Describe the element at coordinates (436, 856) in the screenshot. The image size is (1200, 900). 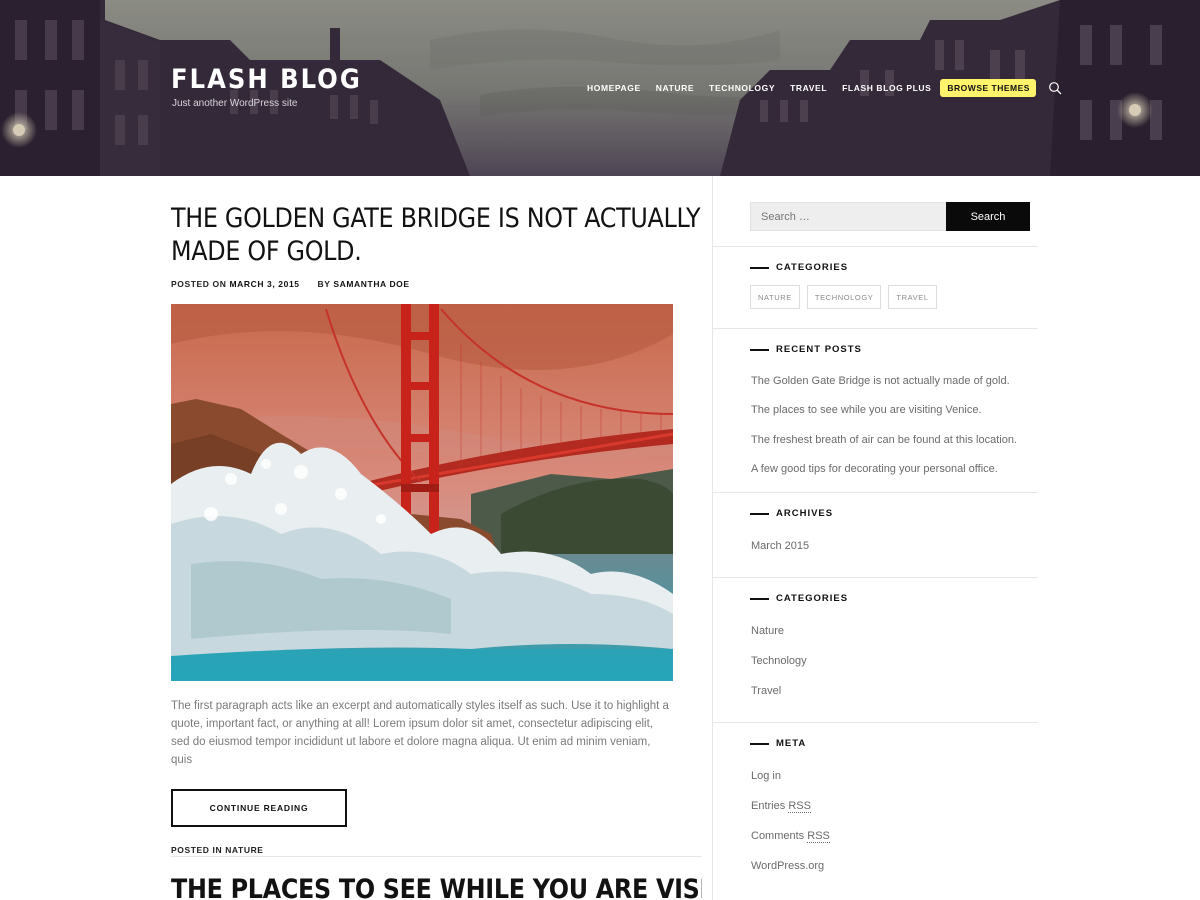
I see `post-divider` at that location.